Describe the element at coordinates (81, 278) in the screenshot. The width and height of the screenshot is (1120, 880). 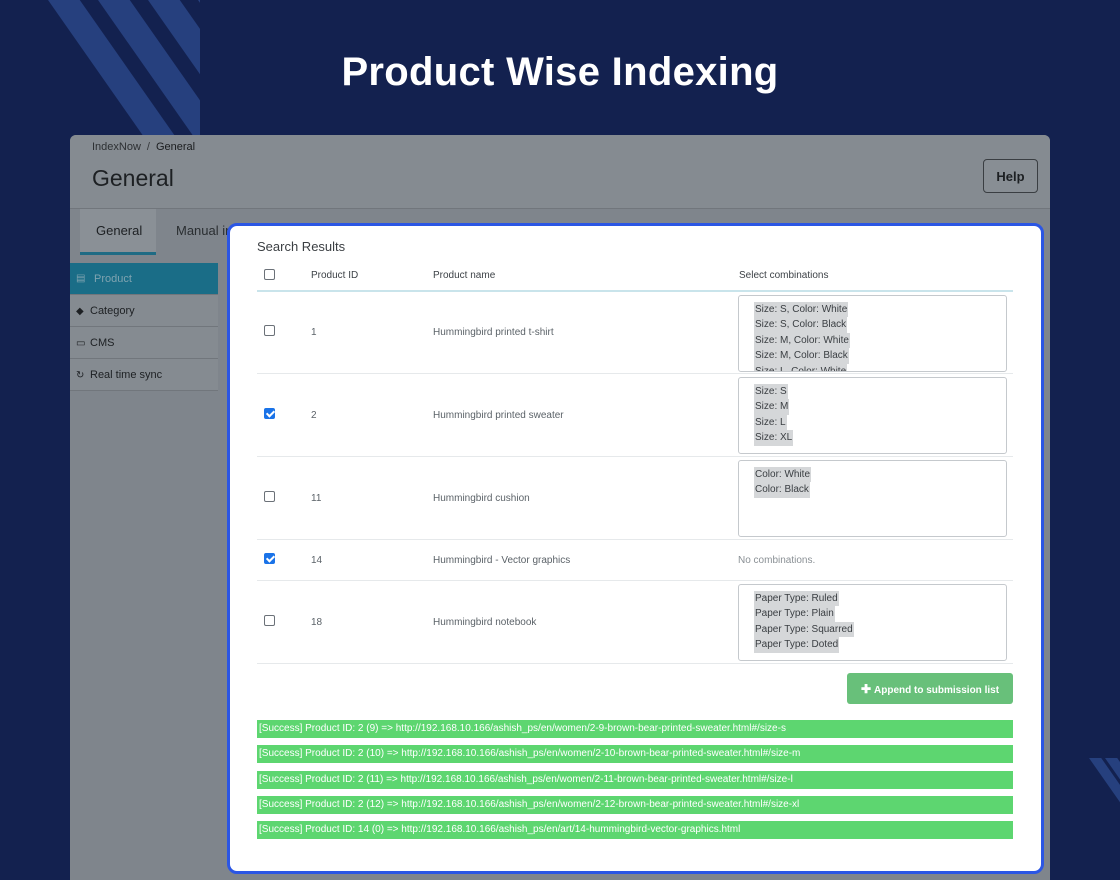
I see `store-icon: ▤` at that location.